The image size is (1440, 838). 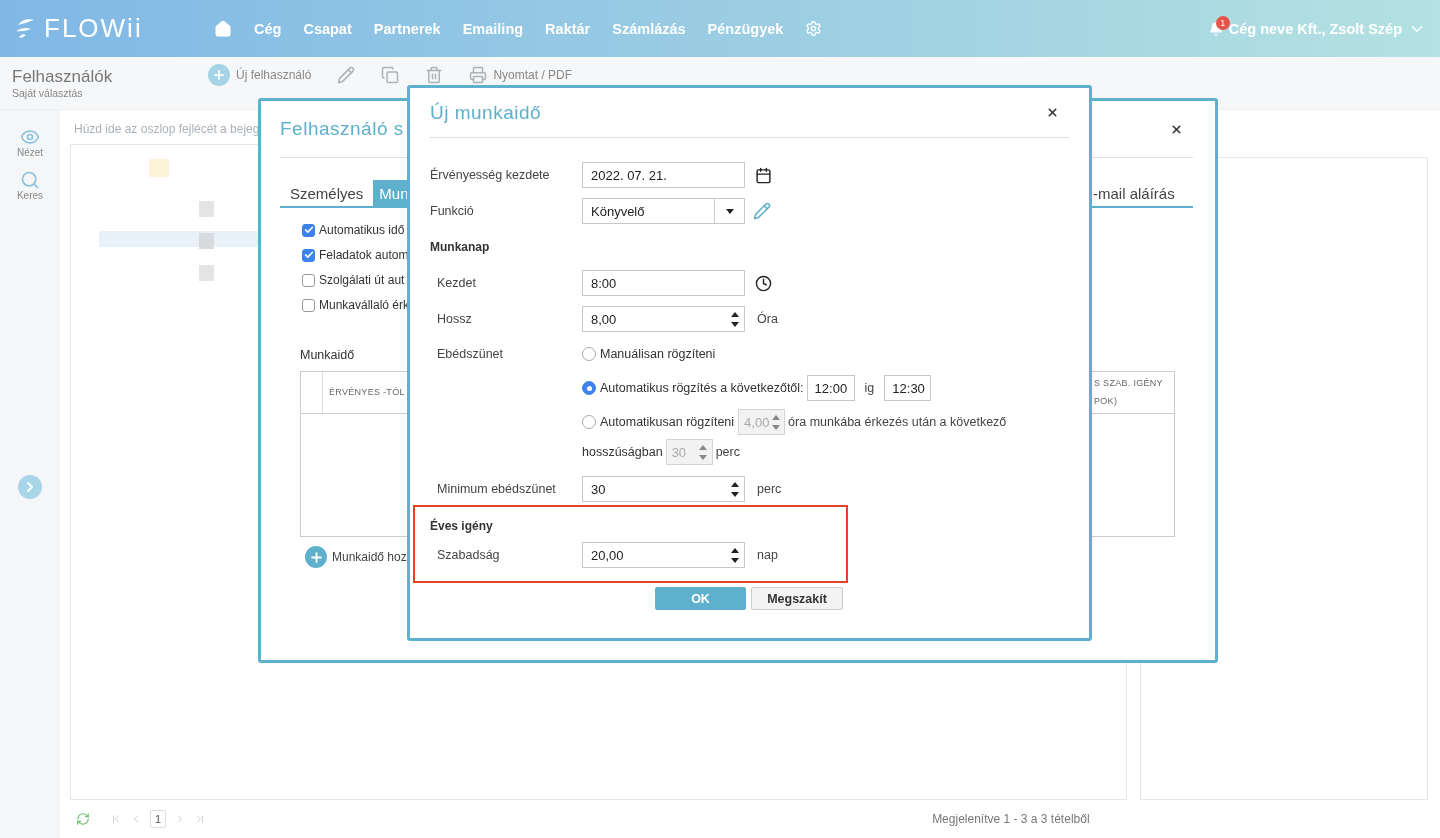 I want to click on print-button: Nyomtat / PDF, so click(x=521, y=75).